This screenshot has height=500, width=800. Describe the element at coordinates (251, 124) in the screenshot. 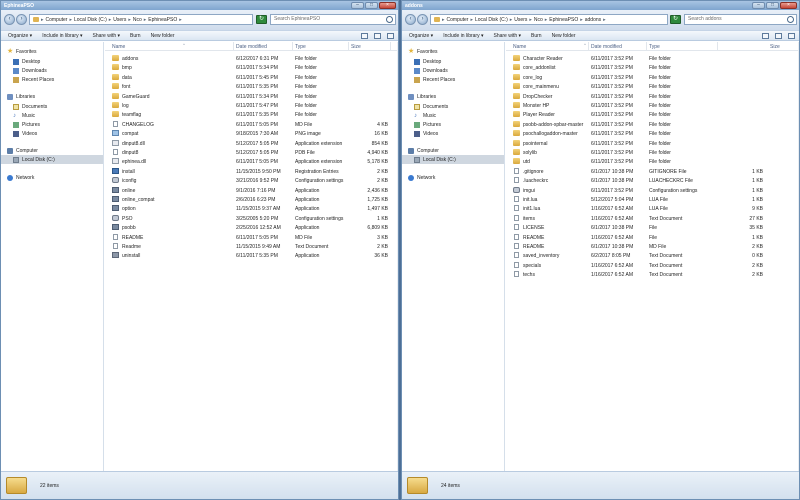

I see `table-row: CHANGELOG 6/11/2017 5:05 PM MD File 4 KB` at that location.